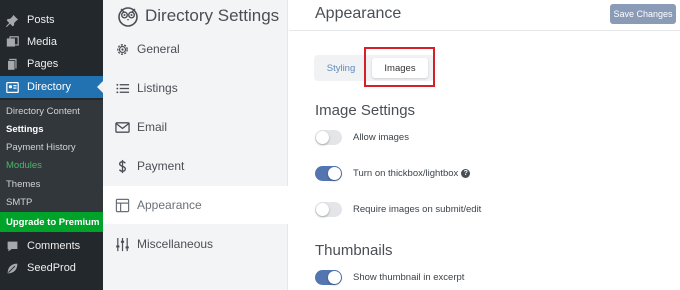 Image resolution: width=680 pixels, height=290 pixels. I want to click on save-changes-button: Save Changes, so click(643, 14).